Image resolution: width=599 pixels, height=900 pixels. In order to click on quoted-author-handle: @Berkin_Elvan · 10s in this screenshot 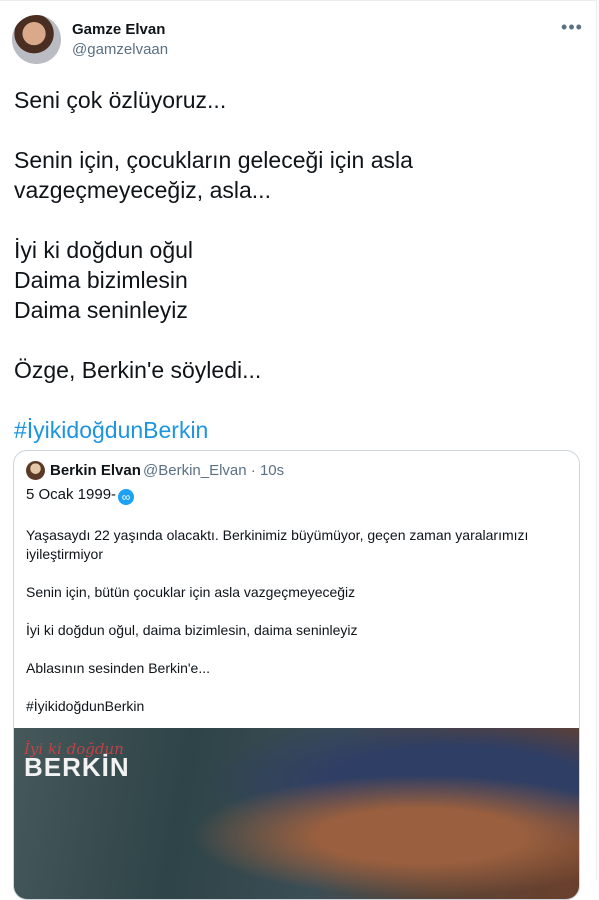, I will do `click(213, 470)`.